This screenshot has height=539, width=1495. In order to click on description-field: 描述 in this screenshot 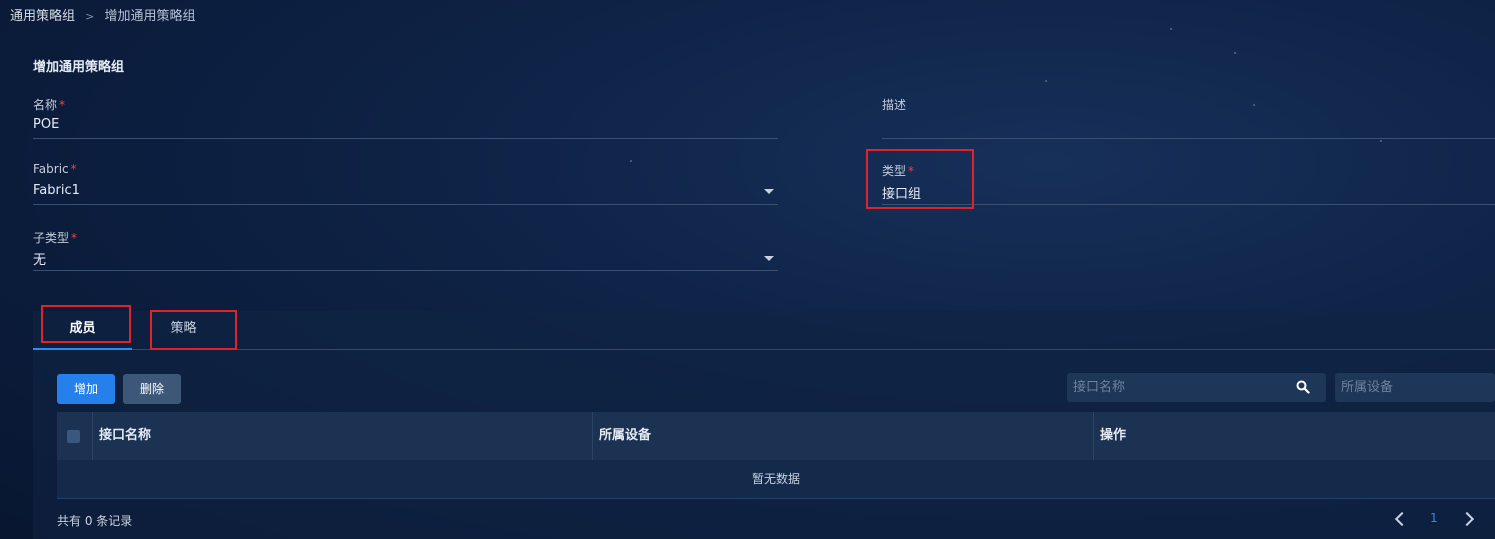, I will do `click(1188, 117)`.